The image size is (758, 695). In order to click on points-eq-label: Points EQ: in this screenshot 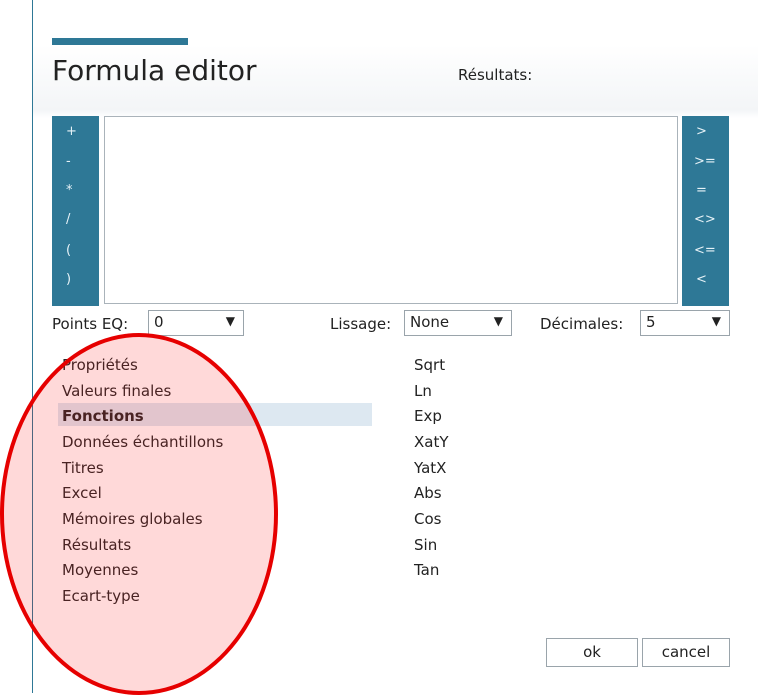, I will do `click(90, 324)`.